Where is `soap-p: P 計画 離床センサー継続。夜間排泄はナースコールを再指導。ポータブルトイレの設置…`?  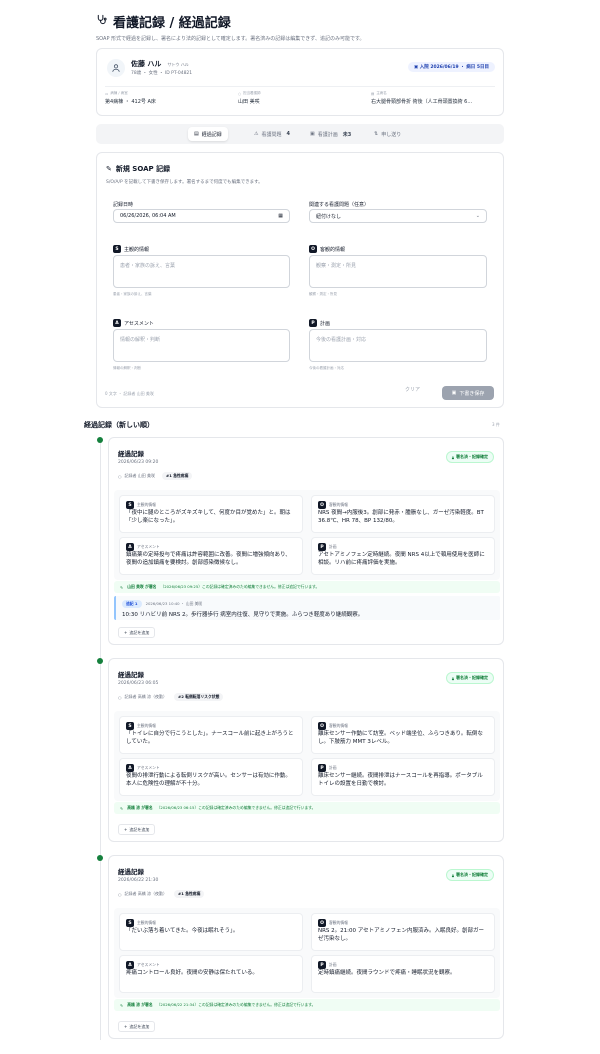
soap-p: P 計画 離床センサー継続。夜間排泄はナースコールを再指導。ポータブルトイレの設置… is located at coordinates (403, 777).